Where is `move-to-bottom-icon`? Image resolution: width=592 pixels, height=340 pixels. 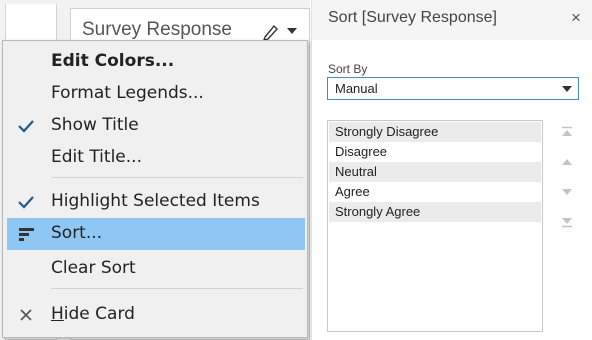 move-to-bottom-icon is located at coordinates (567, 222).